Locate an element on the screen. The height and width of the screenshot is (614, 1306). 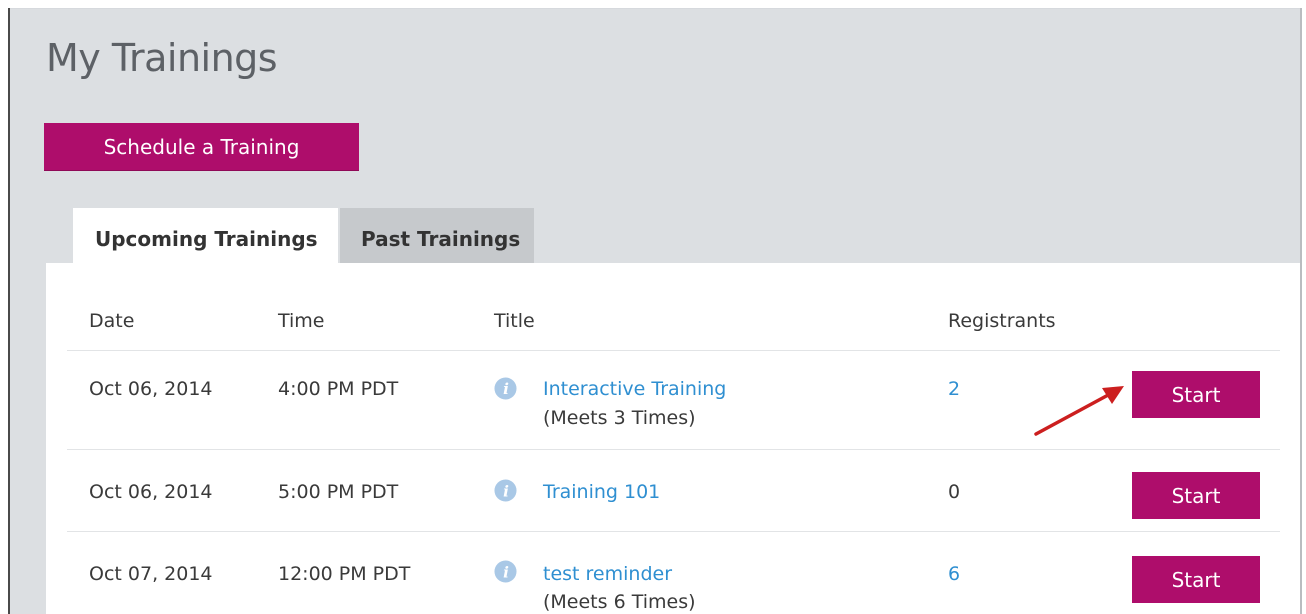
training-title-link: Training 101 is located at coordinates (601, 492).